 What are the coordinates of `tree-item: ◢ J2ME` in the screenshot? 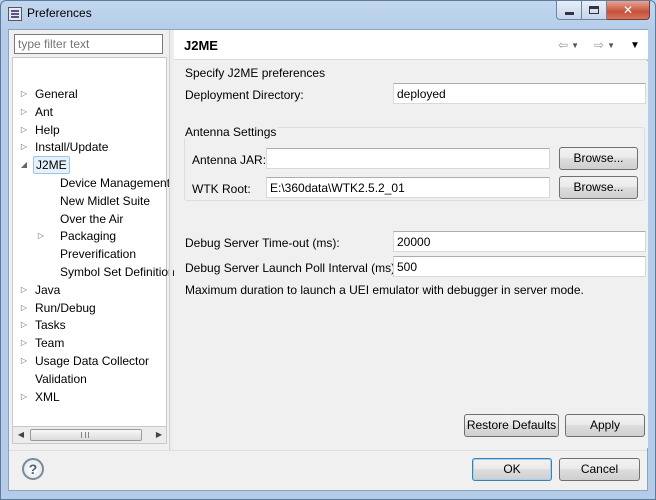 It's located at (88, 165).